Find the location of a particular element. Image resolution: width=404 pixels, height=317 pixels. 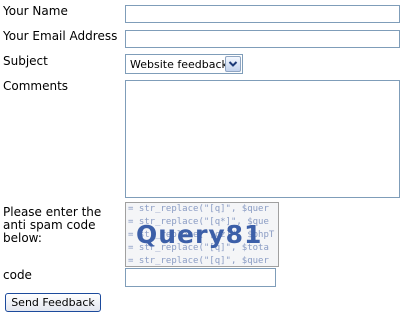

subject-select: Website feedback is located at coordinates (184, 64).